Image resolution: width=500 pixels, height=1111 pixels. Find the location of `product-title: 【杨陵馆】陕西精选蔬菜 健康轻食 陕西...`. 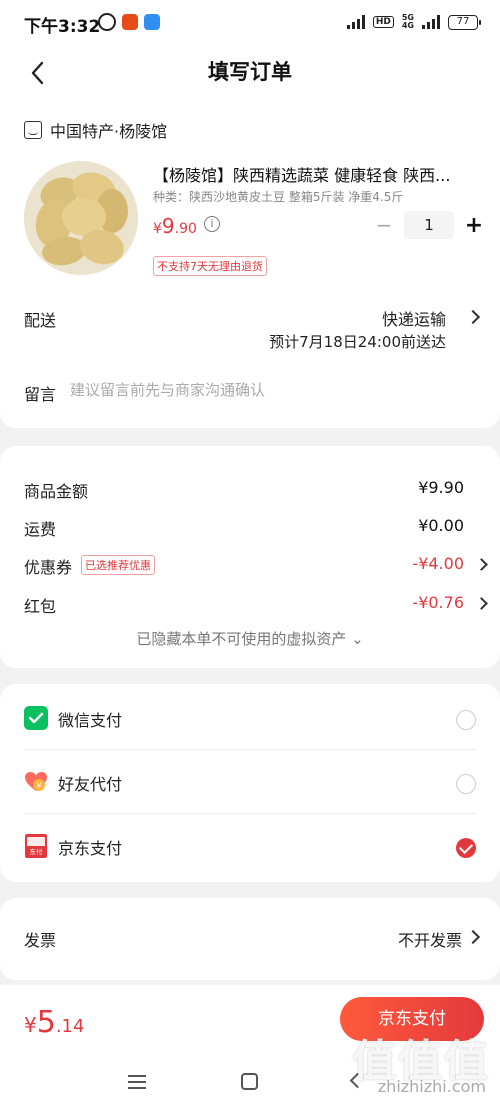

product-title: 【杨陵馆】陕西精选蔬菜 健康轻食 陕西... is located at coordinates (313, 174).